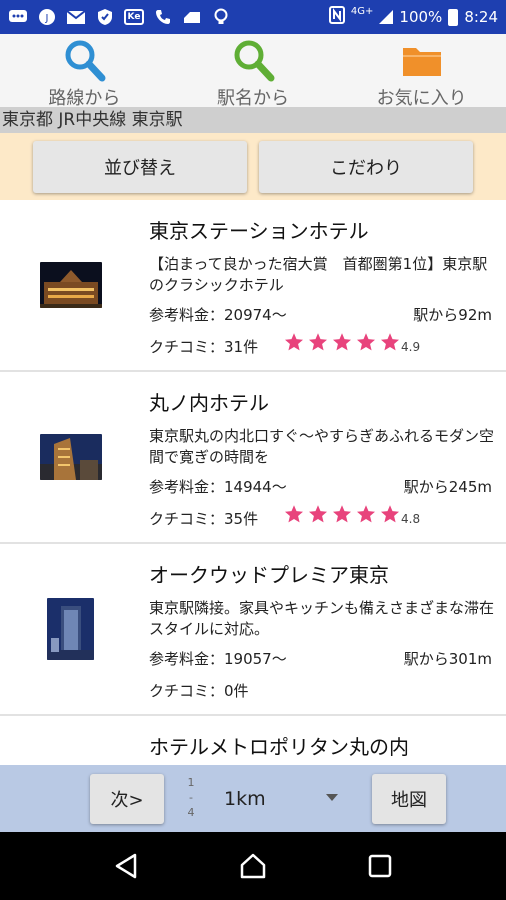  What do you see at coordinates (218, 659) in the screenshot?
I see `hotel-price: 参考料金：19057〜` at bounding box center [218, 659].